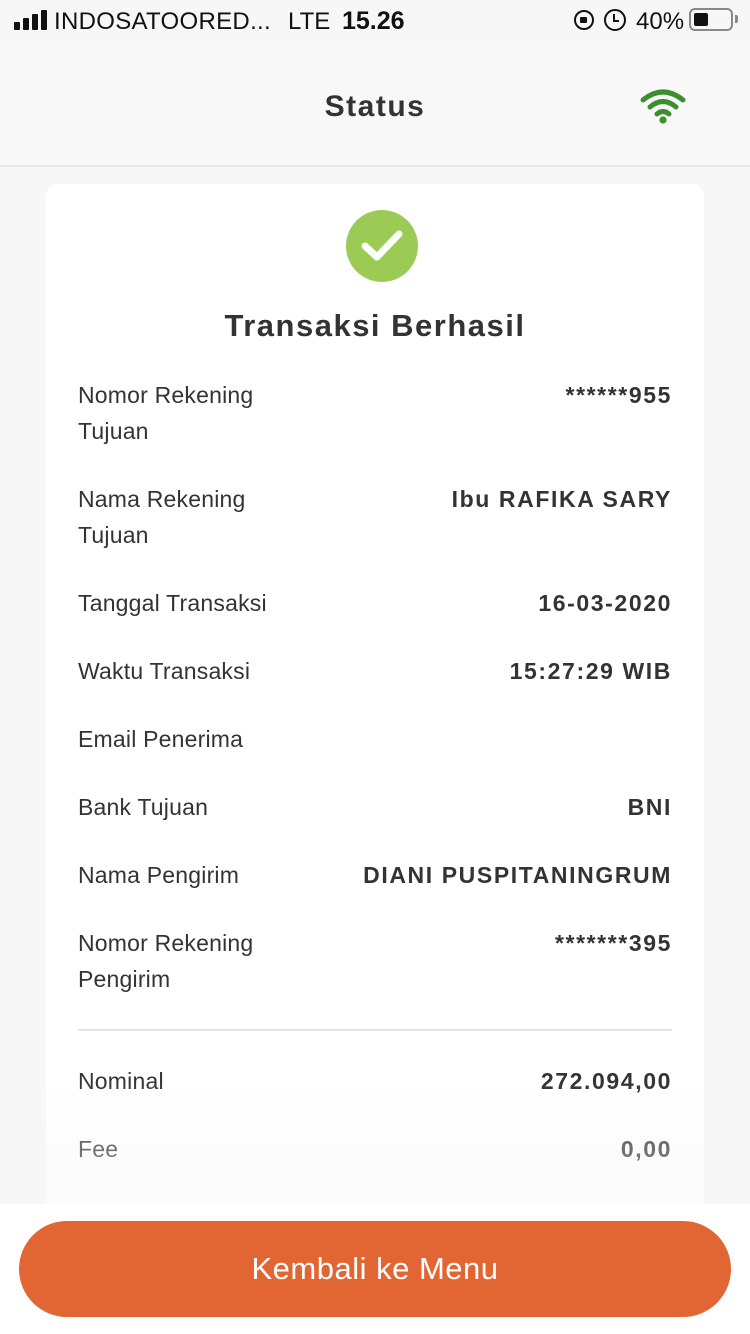 Image resolution: width=750 pixels, height=1334 pixels. I want to click on amount-value: 0,00, so click(646, 1149).